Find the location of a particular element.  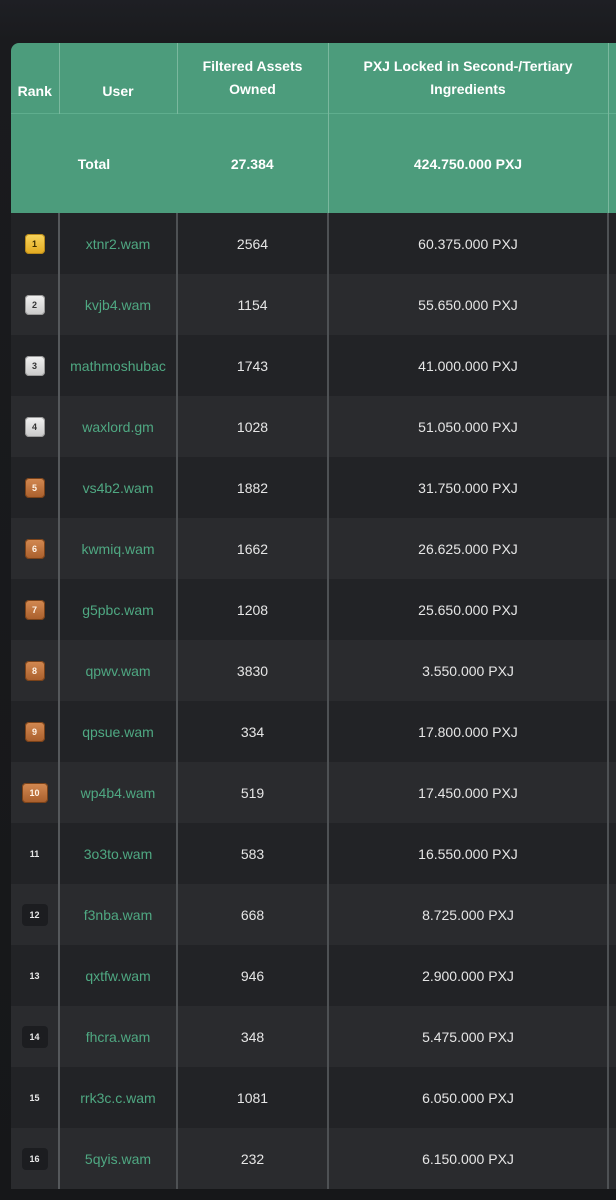

user-link: qxtfw.wam is located at coordinates (118, 975).